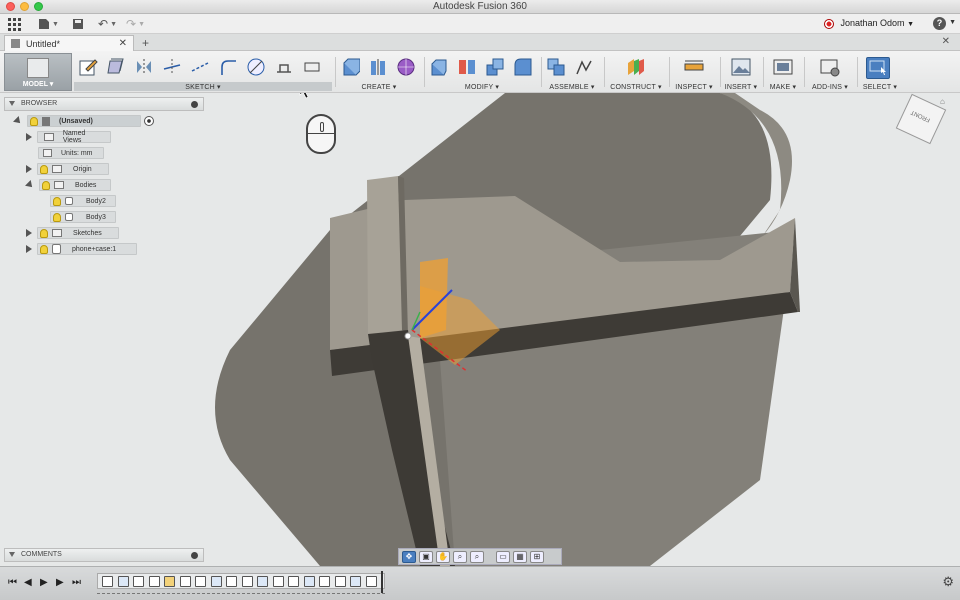 This screenshot has width=960, height=600. Describe the element at coordinates (584, 67) in the screenshot. I see `joint-icon` at that location.